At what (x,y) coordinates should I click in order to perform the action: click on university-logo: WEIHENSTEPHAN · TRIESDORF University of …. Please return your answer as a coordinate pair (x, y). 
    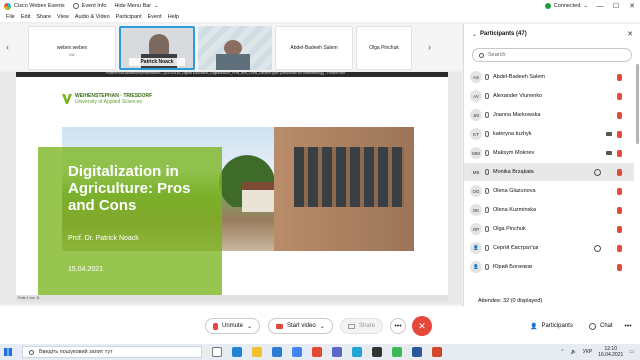
    Looking at the image, I should click on (107, 99).